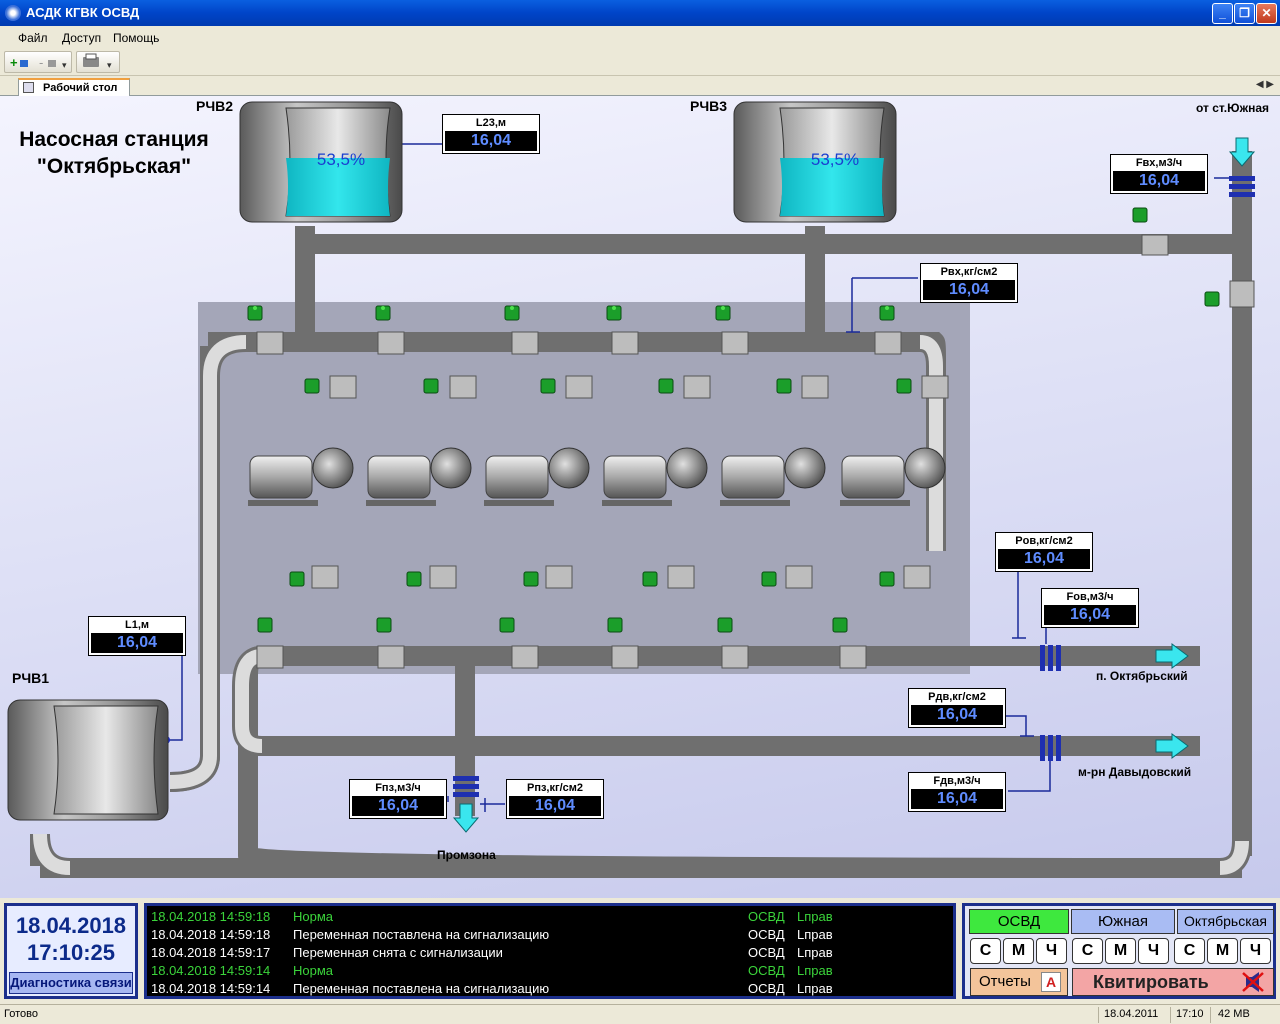  What do you see at coordinates (215, 106) in the screenshot?
I see `tank-rchv2-label: РЧВ2` at bounding box center [215, 106].